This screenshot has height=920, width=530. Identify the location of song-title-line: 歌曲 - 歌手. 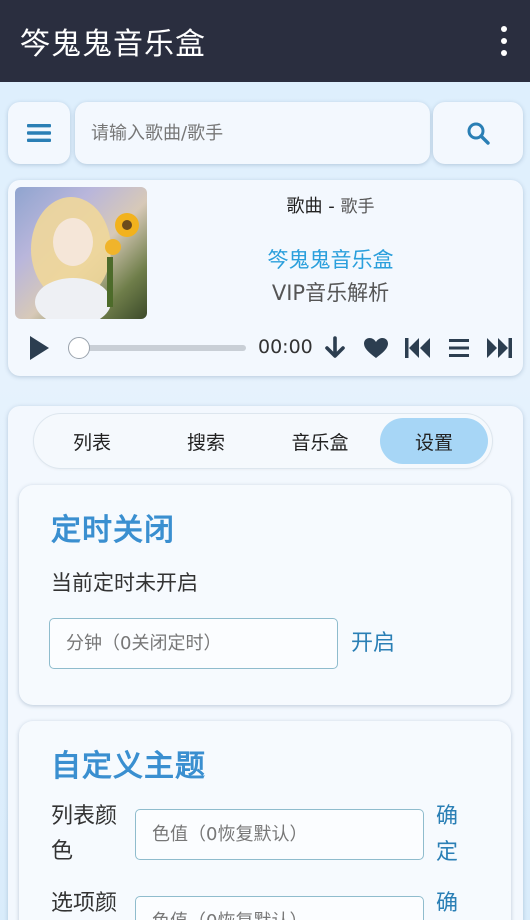
(330, 205).